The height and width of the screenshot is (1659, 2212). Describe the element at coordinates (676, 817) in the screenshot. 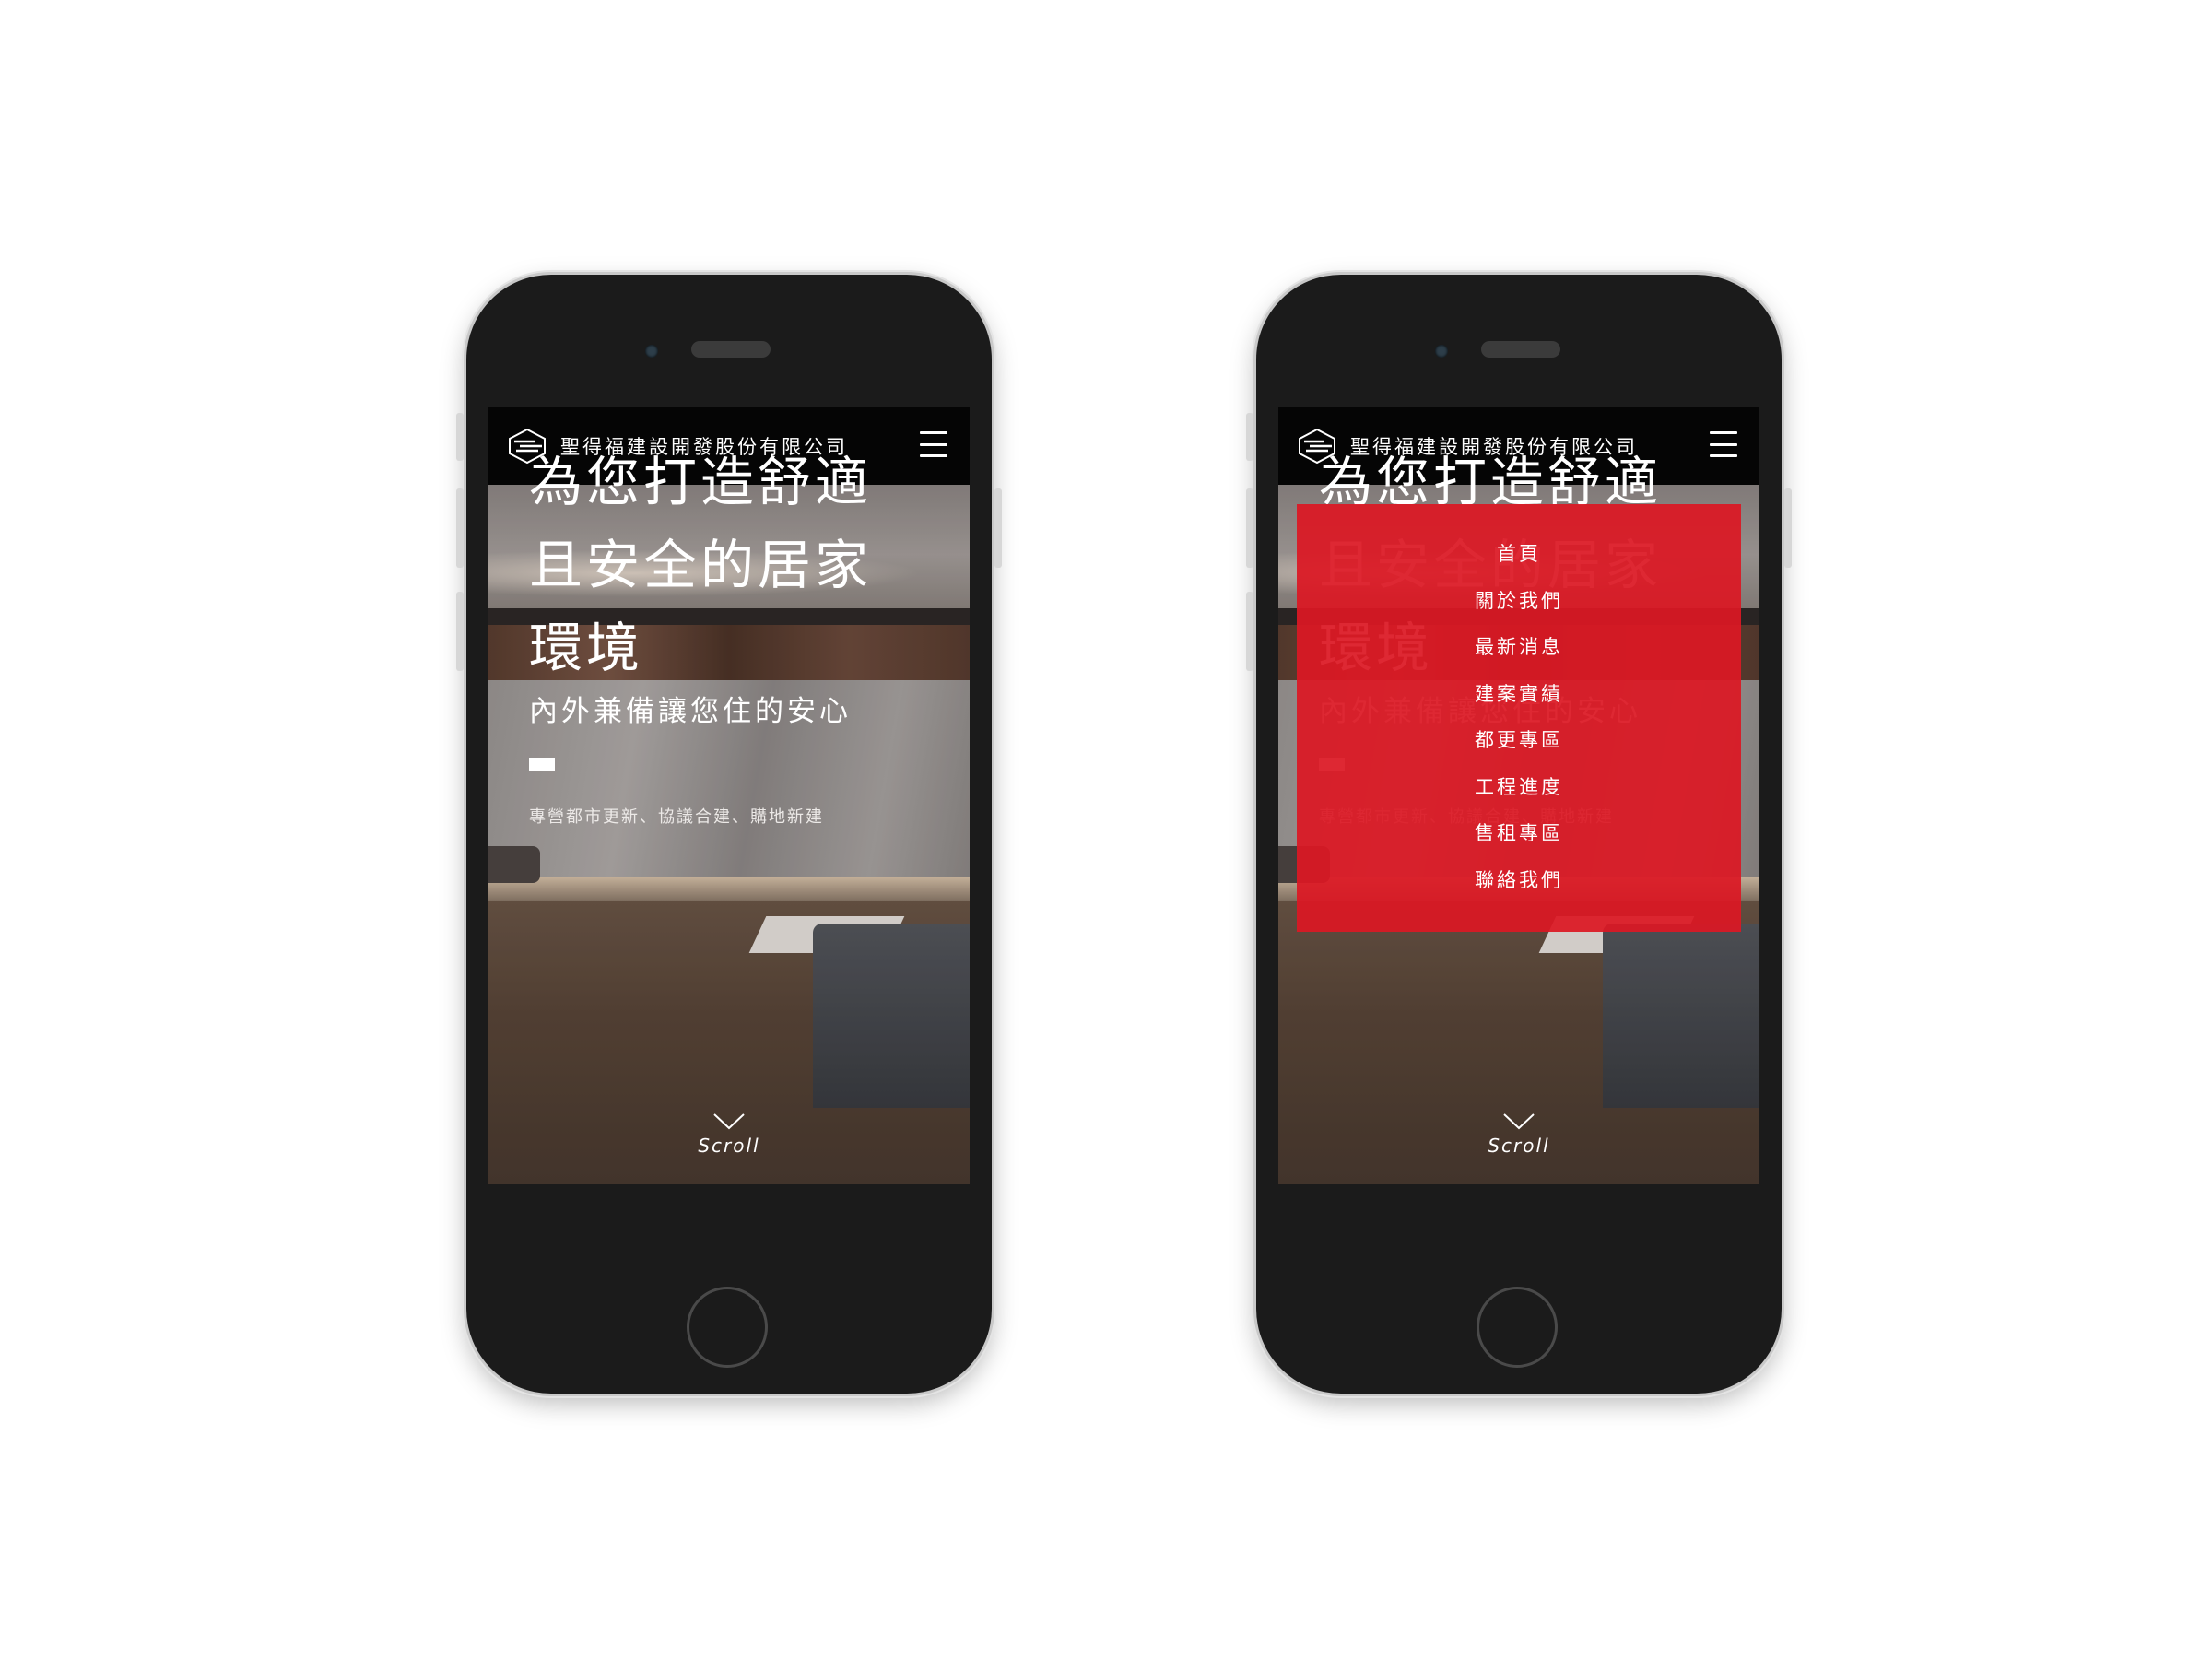

I see `hero-tagline: 專營都市更新、協議合建、購地新建` at that location.